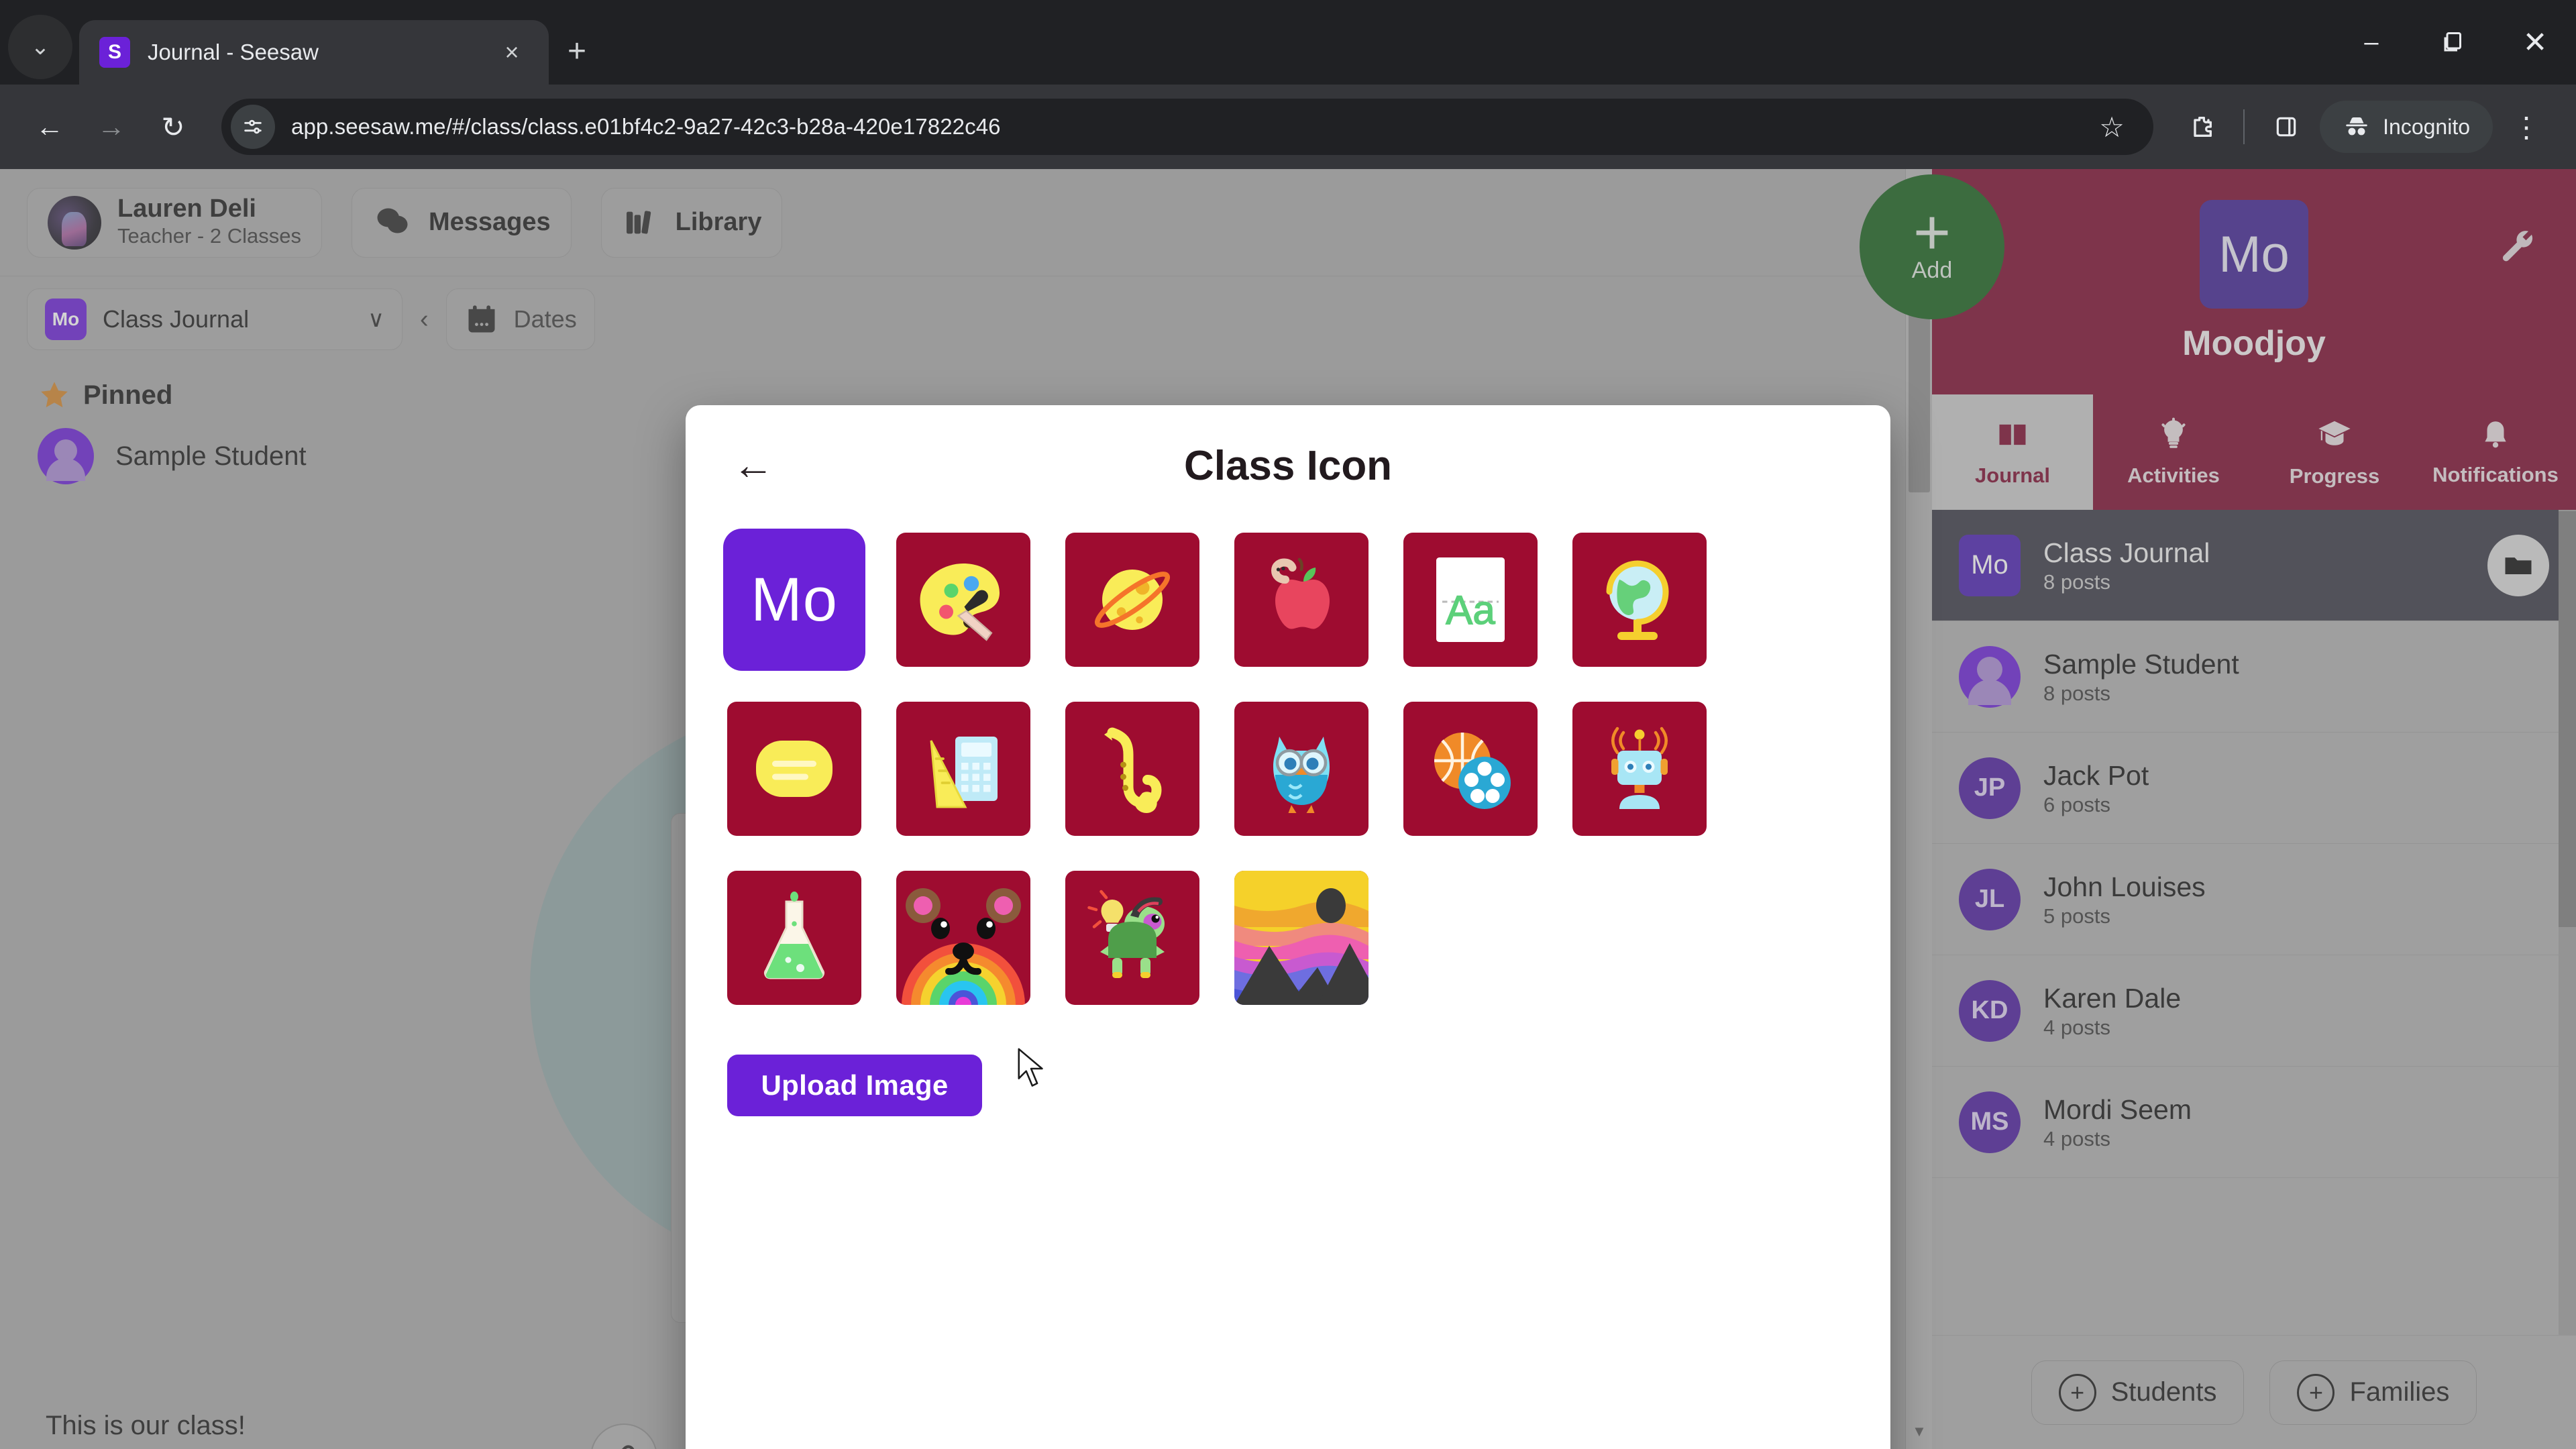 This screenshot has height=1449, width=2576. Describe the element at coordinates (1126, 934) in the screenshot. I see `turtle-lightbulb-icon` at that location.